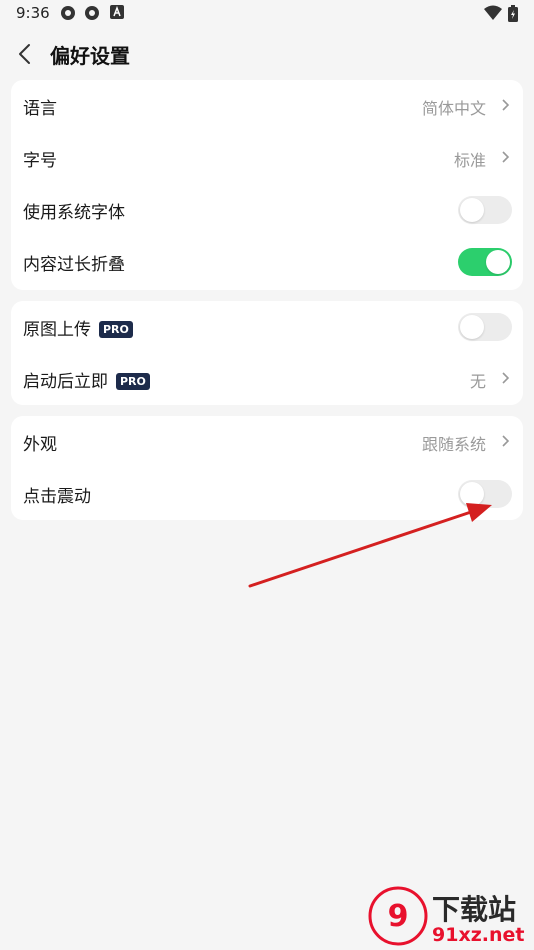 The height and width of the screenshot is (950, 534). I want to click on click-vibration-label: 点击震动, so click(57, 497).